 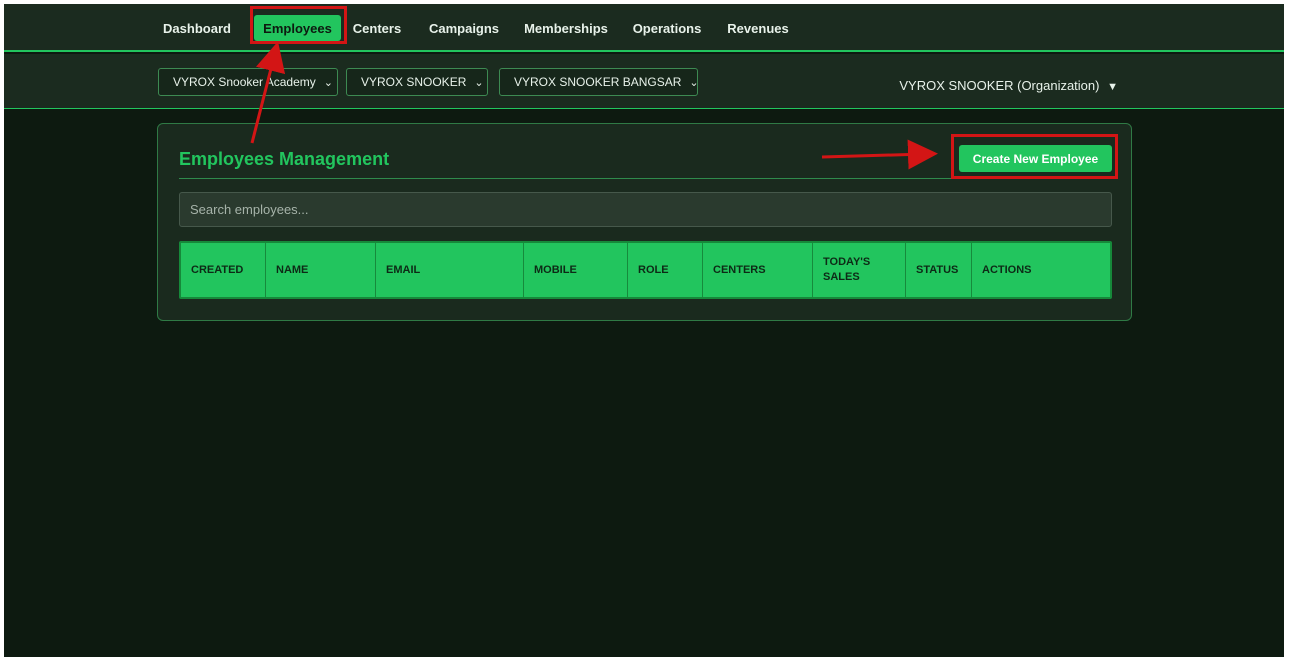 What do you see at coordinates (297, 28) in the screenshot?
I see `nav-item-employees: Employees` at bounding box center [297, 28].